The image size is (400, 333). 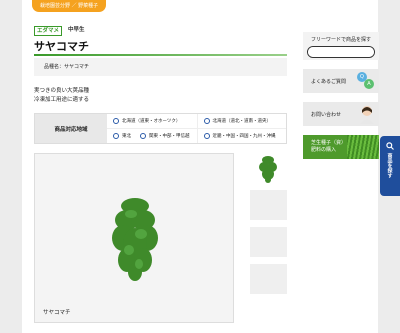 I want to click on region-option: 北海道（道東・オホーツク）, so click(x=152, y=121).